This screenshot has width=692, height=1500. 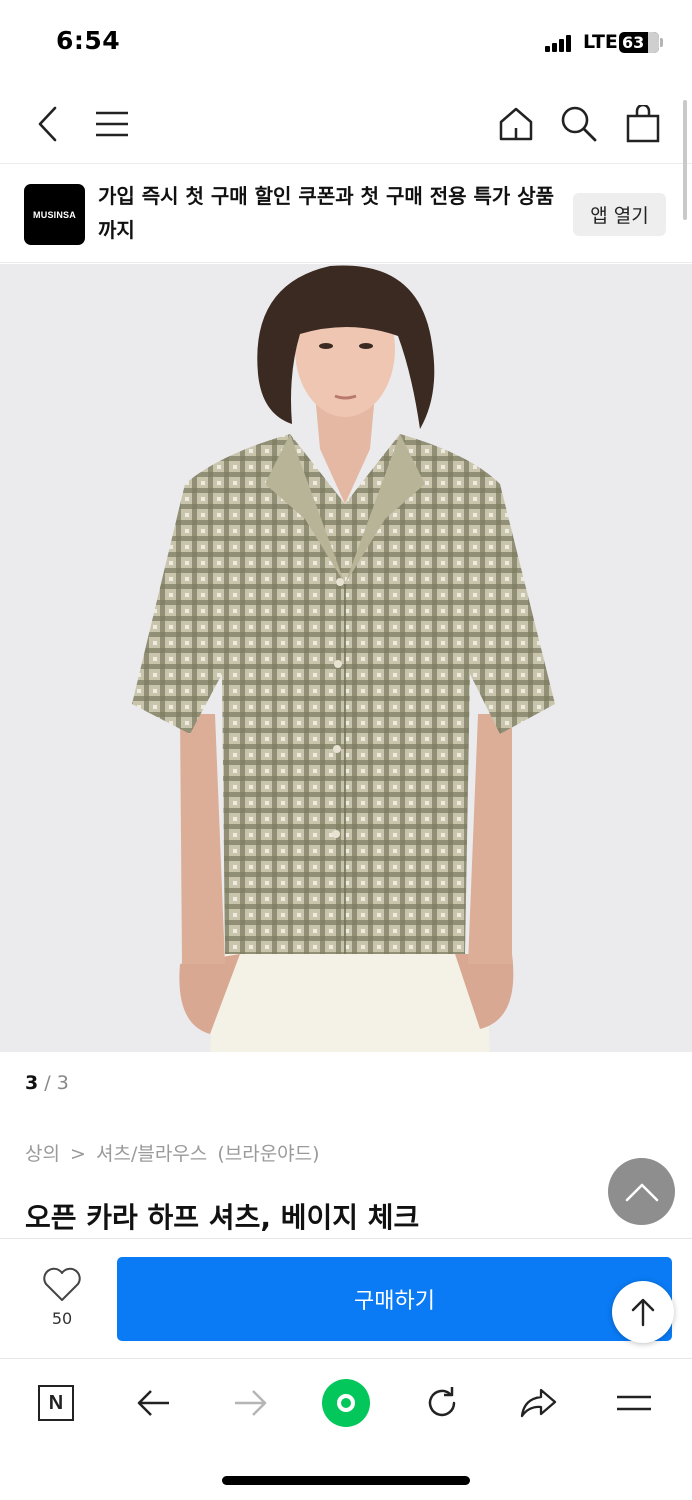 I want to click on breadcrumb: 상의 > 셔츠/블라우스 (브라운야드), so click(x=174, y=1152).